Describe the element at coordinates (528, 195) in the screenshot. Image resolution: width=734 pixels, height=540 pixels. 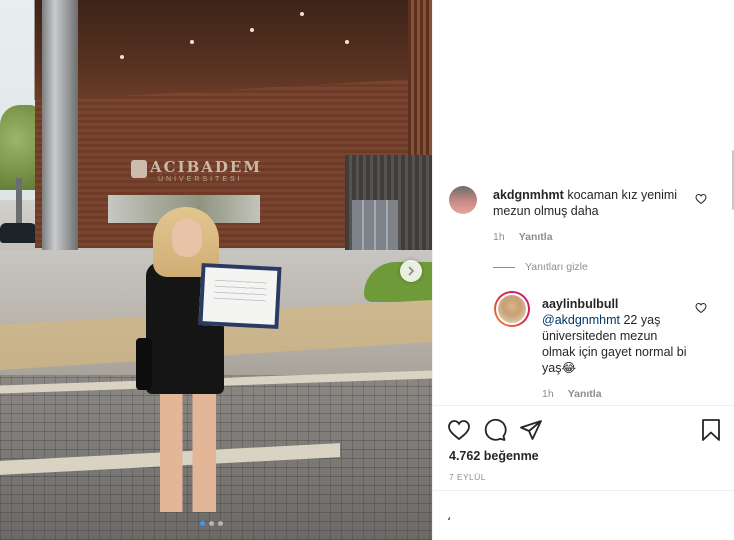
I see `comment-username: akdgnmhmt` at that location.